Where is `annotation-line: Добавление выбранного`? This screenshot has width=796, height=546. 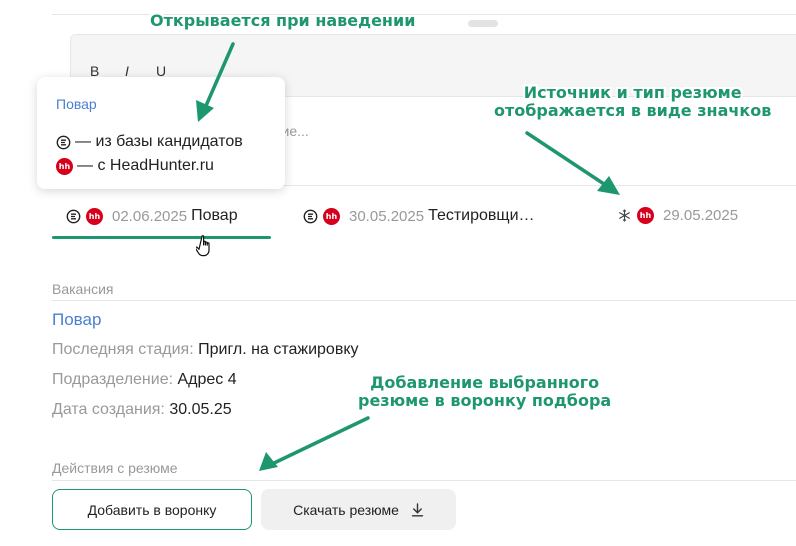 annotation-line: Добавление выбранного is located at coordinates (485, 382).